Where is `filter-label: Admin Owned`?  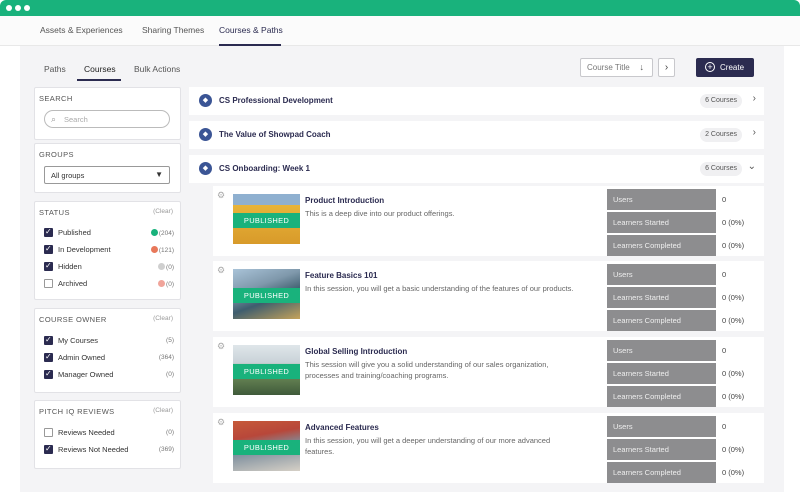
filter-label: Admin Owned is located at coordinates (82, 357).